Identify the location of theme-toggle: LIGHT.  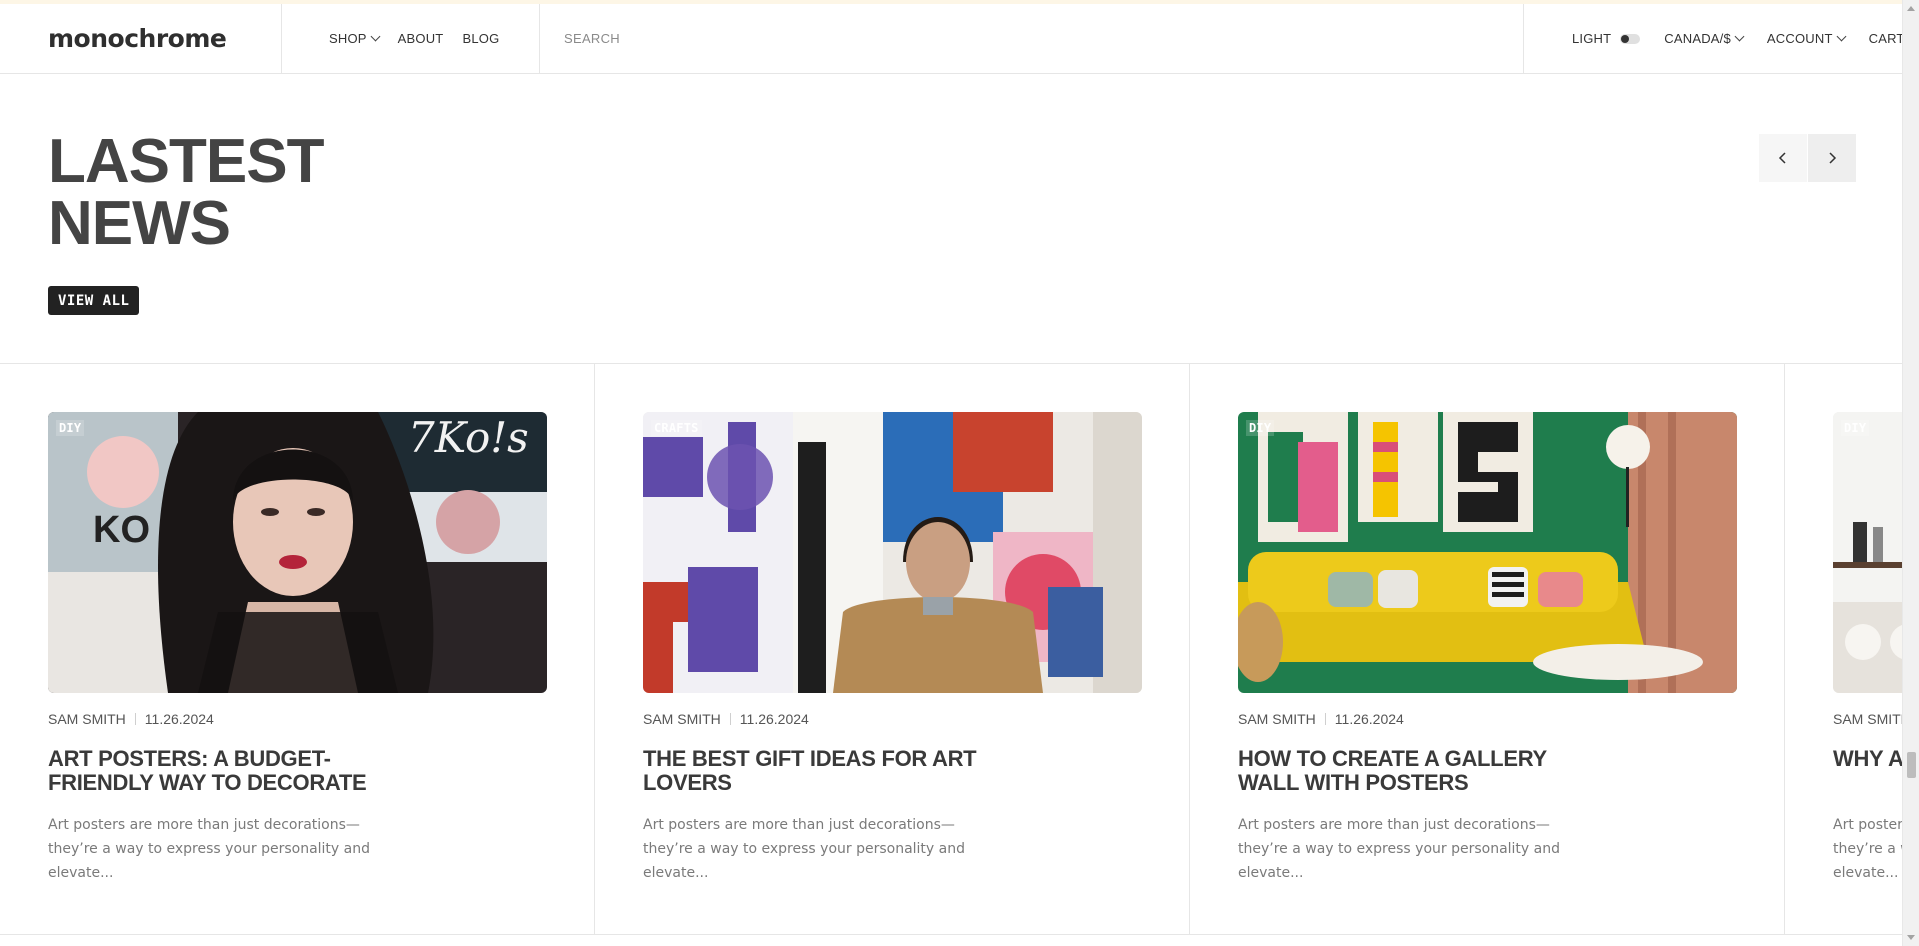
(1606, 38).